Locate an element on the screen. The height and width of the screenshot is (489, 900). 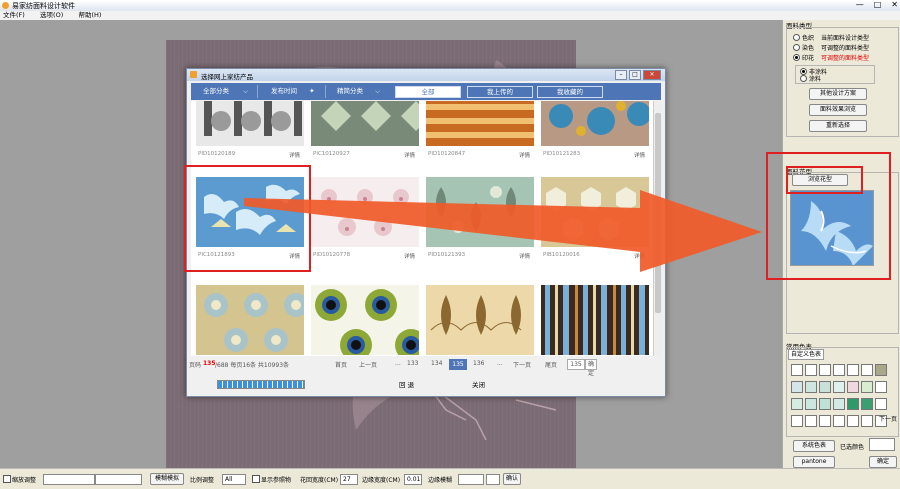
product-card: PID10120847 详情 is located at coordinates (480, 132).